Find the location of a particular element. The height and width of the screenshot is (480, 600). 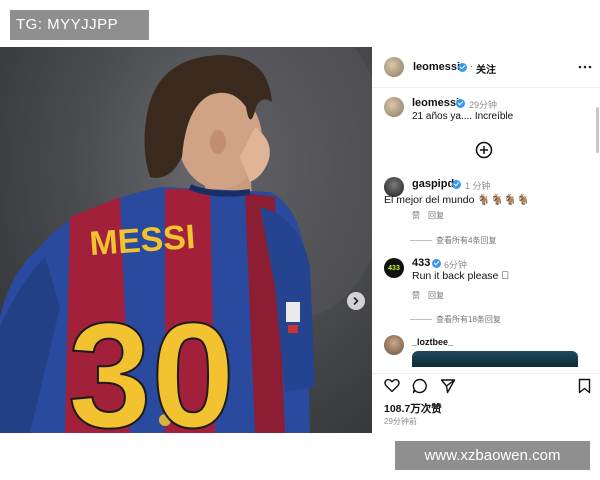

avatar-text: 433 is located at coordinates (394, 268).